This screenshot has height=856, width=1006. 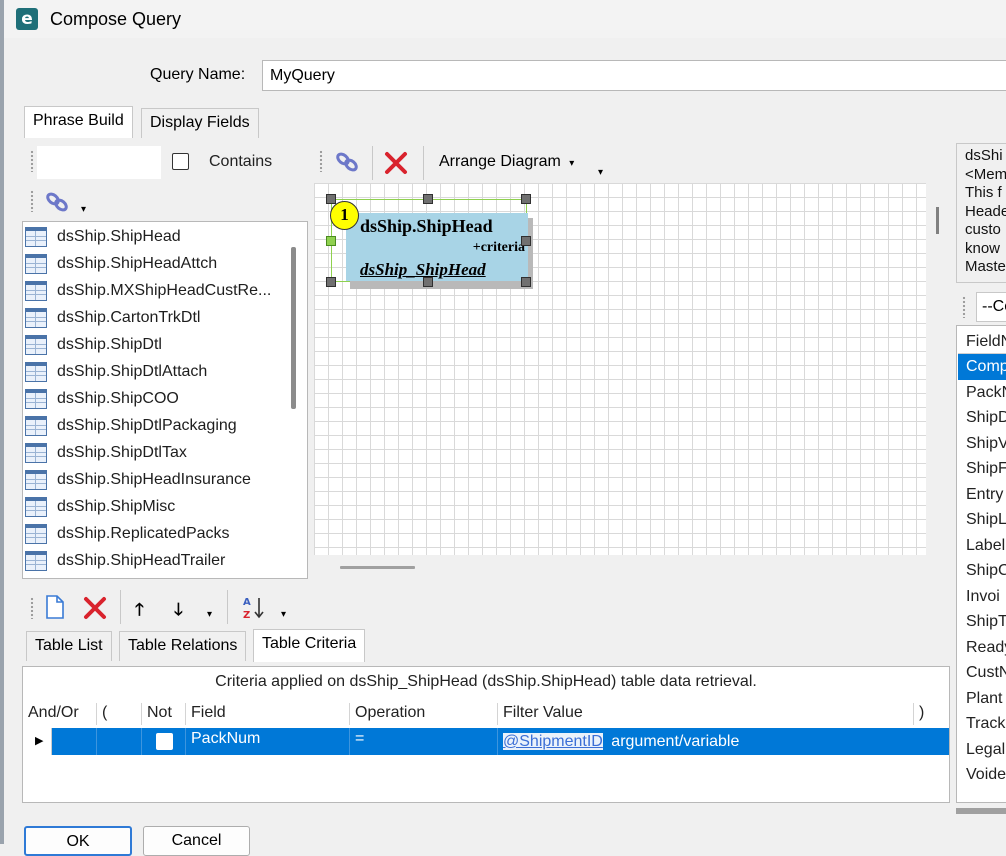 What do you see at coordinates (621, 742) in the screenshot?
I see `criteria-filter-cell: @ShipmentID argument/variable` at bounding box center [621, 742].